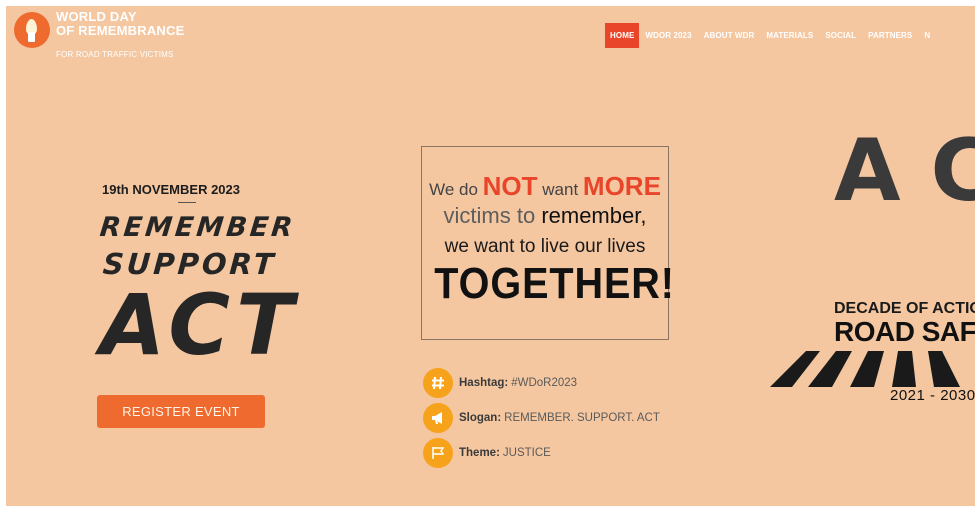 The width and height of the screenshot is (975, 506). Describe the element at coordinates (789, 35) in the screenshot. I see `nav-item-materials: MATERIALS` at that location.